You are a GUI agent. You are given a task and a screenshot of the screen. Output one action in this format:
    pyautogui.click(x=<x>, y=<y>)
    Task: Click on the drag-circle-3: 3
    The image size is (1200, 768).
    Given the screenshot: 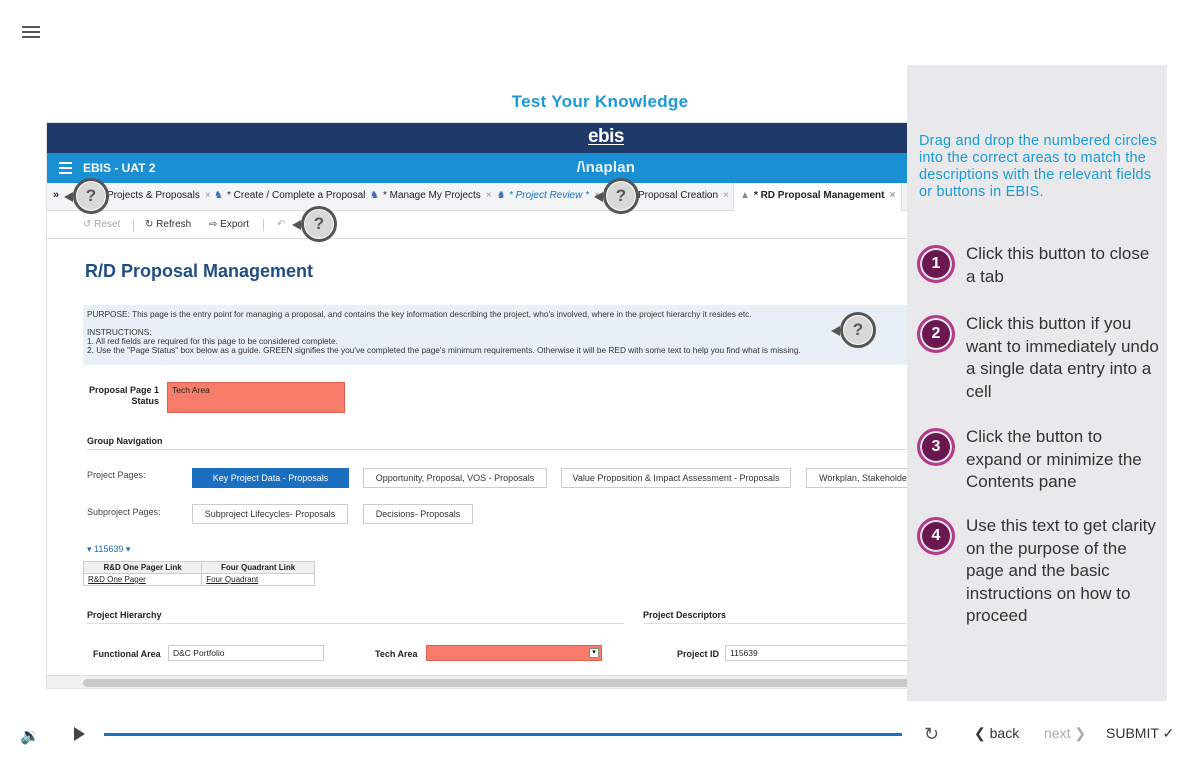 What is the action you would take?
    pyautogui.click(x=936, y=447)
    